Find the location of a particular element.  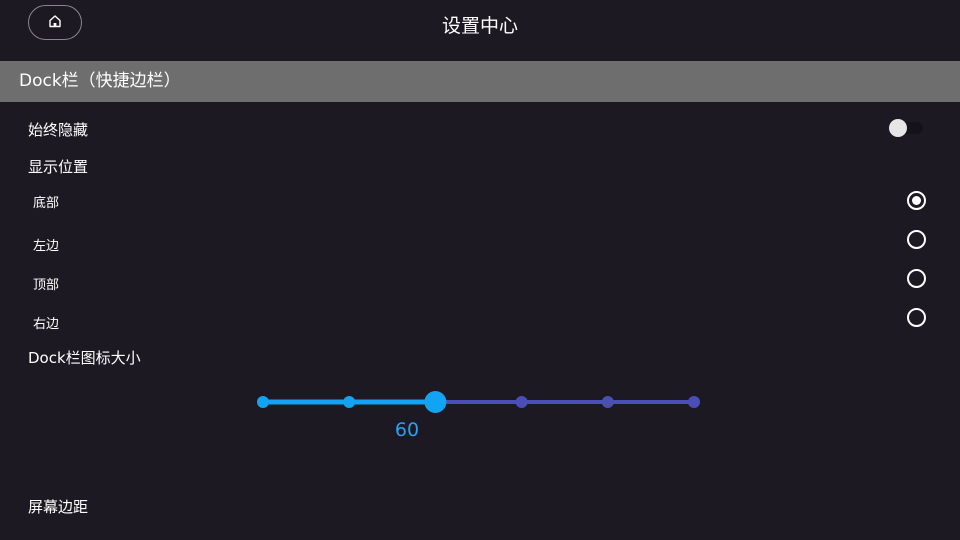

position-option-bottom-radio is located at coordinates (916, 200).